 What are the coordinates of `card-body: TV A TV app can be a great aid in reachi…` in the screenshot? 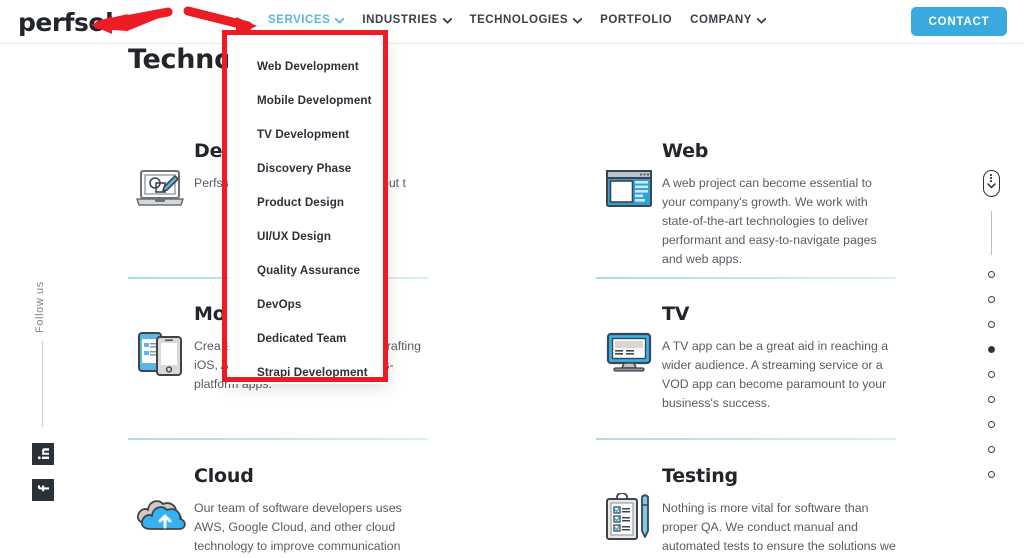 It's located at (779, 358).